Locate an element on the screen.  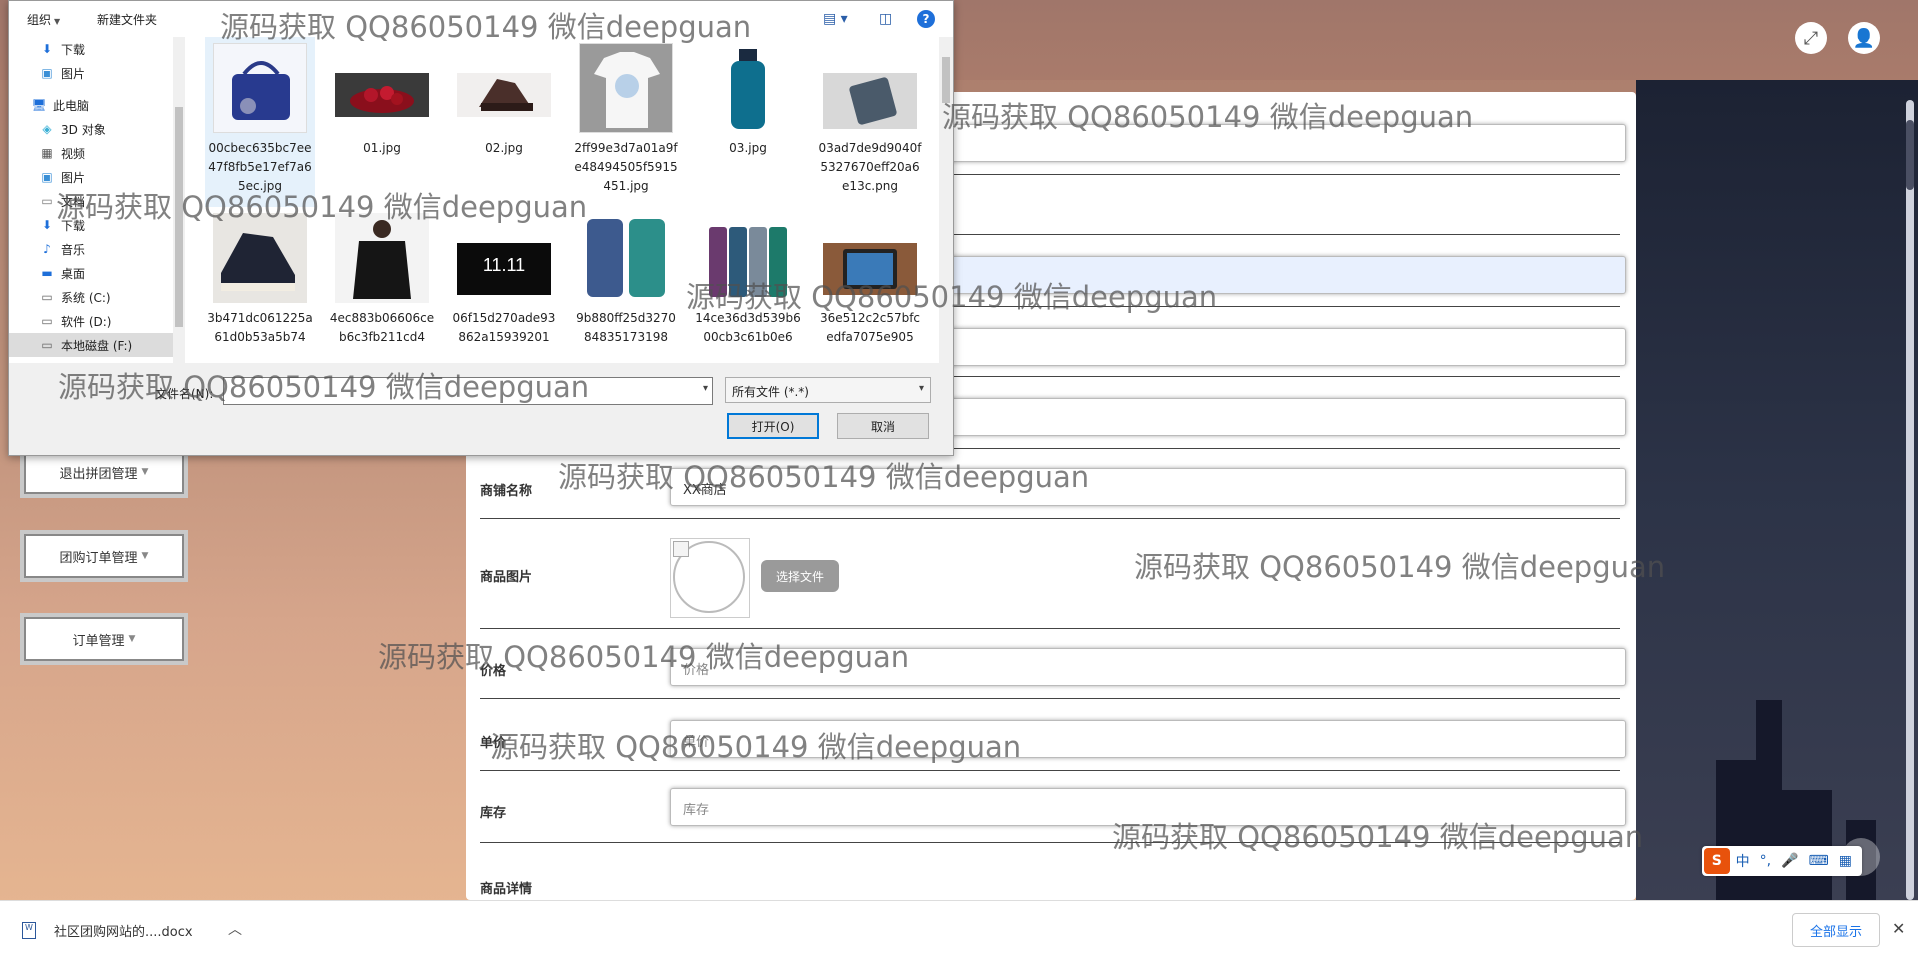
form-row-unit: 单价 单价 is located at coordinates (1053, 734).